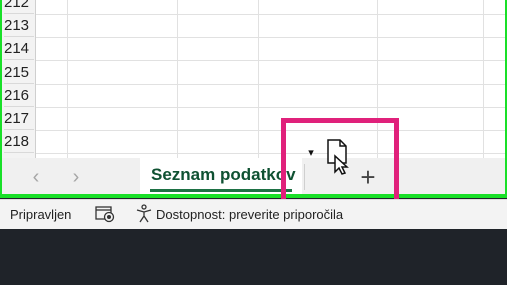  Describe the element at coordinates (223, 174) in the screenshot. I see `sheet-tab-label: Seznam podatkov` at that location.